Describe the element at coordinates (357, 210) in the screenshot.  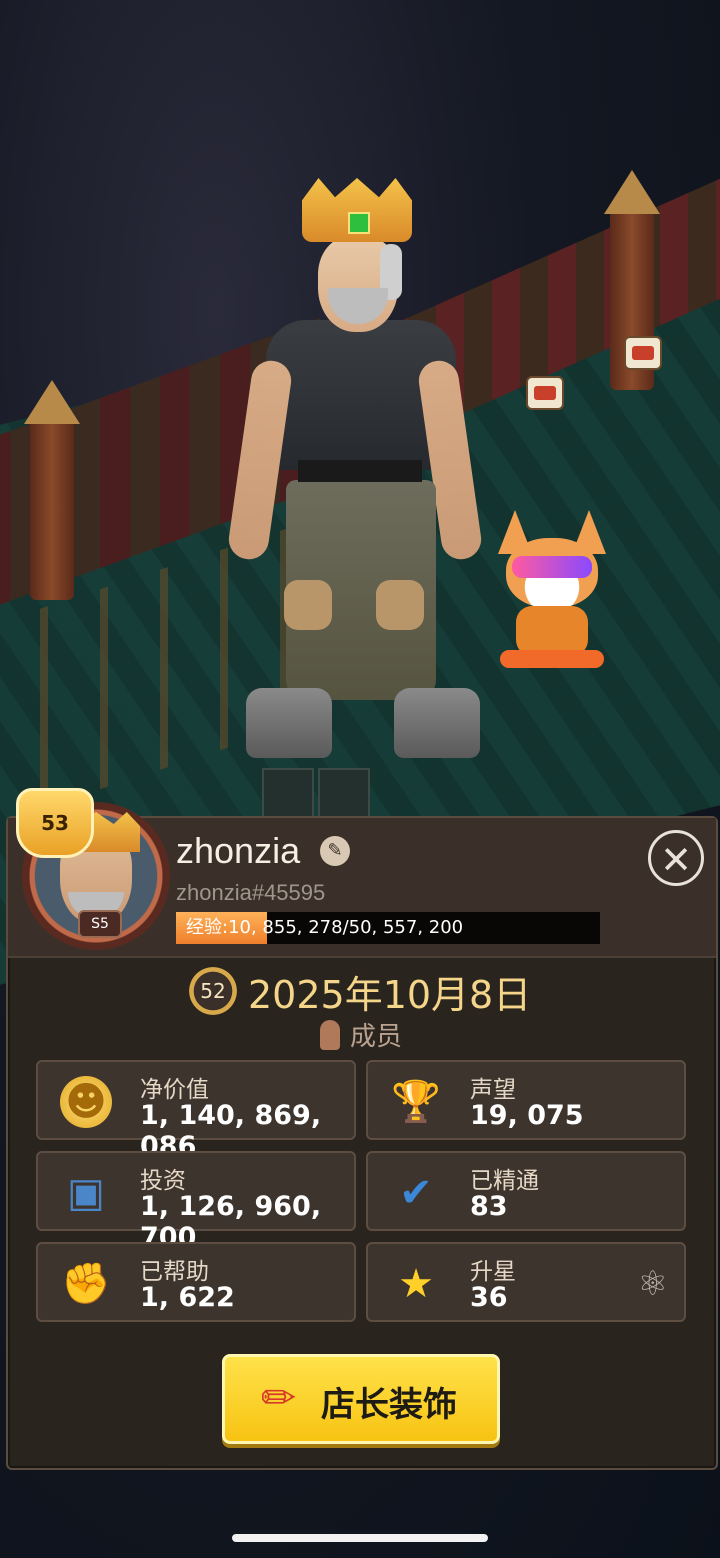
I see `crown-icon` at that location.